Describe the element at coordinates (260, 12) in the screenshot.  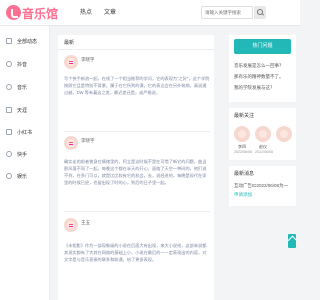
I see `search-icon` at that location.